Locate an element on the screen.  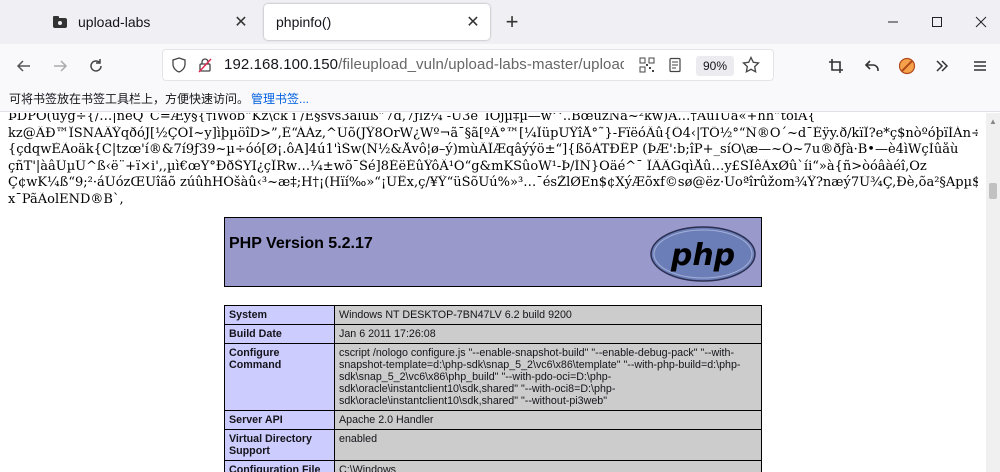
row-key: Server API is located at coordinates (279, 420).